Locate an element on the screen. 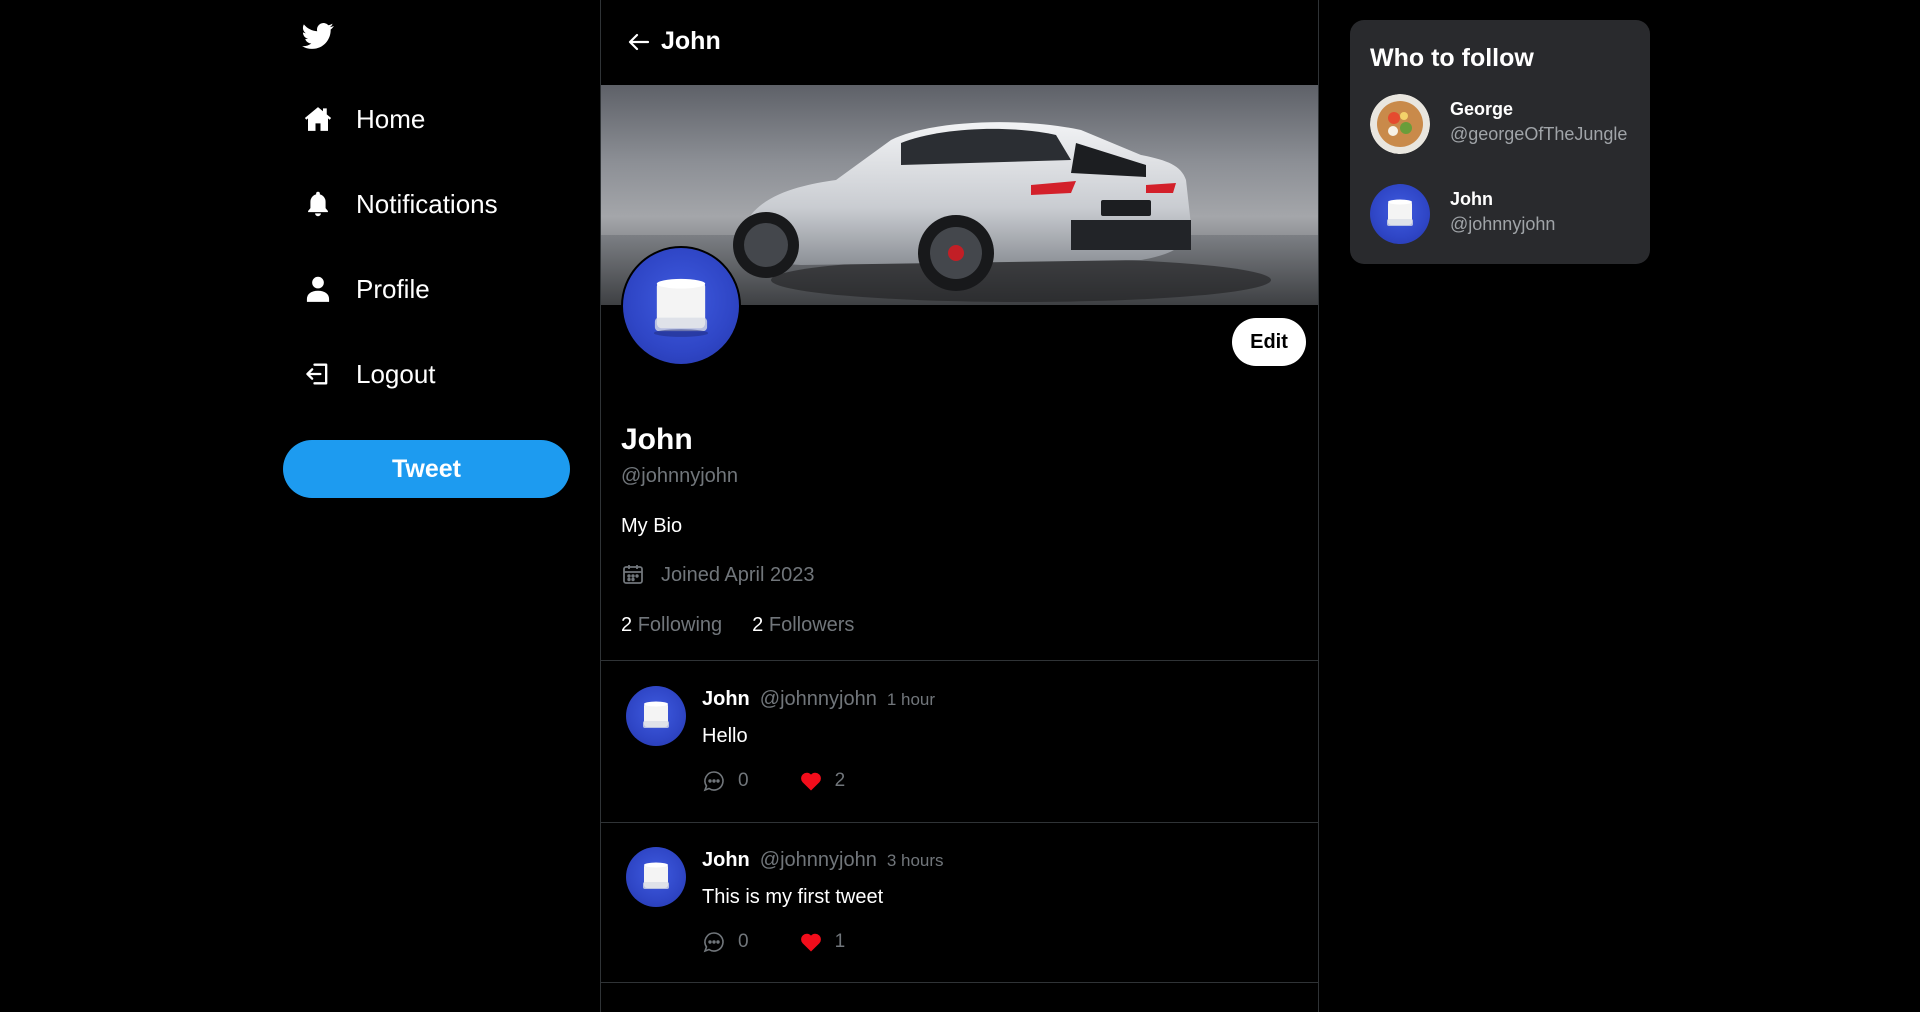 This screenshot has height=1012, width=1920. food-bowl-icon is located at coordinates (1400, 124).